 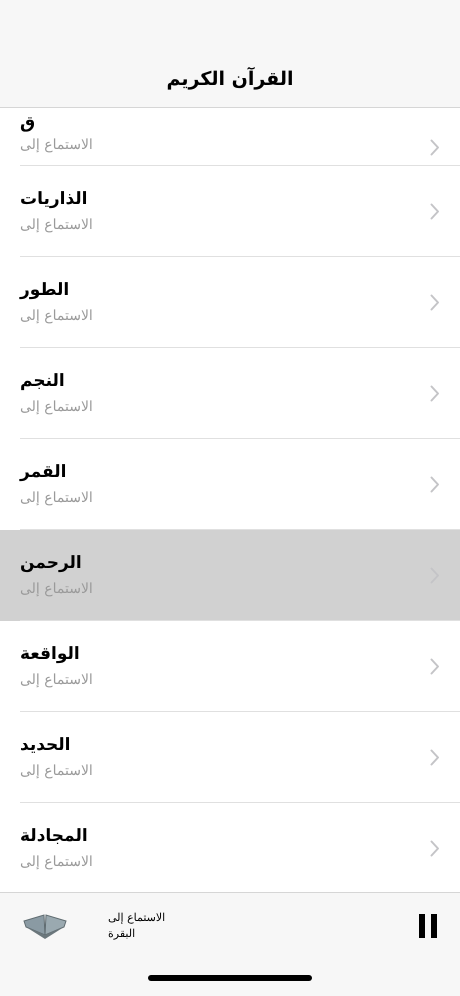 I want to click on surah-name: الذاريات, so click(x=54, y=200).